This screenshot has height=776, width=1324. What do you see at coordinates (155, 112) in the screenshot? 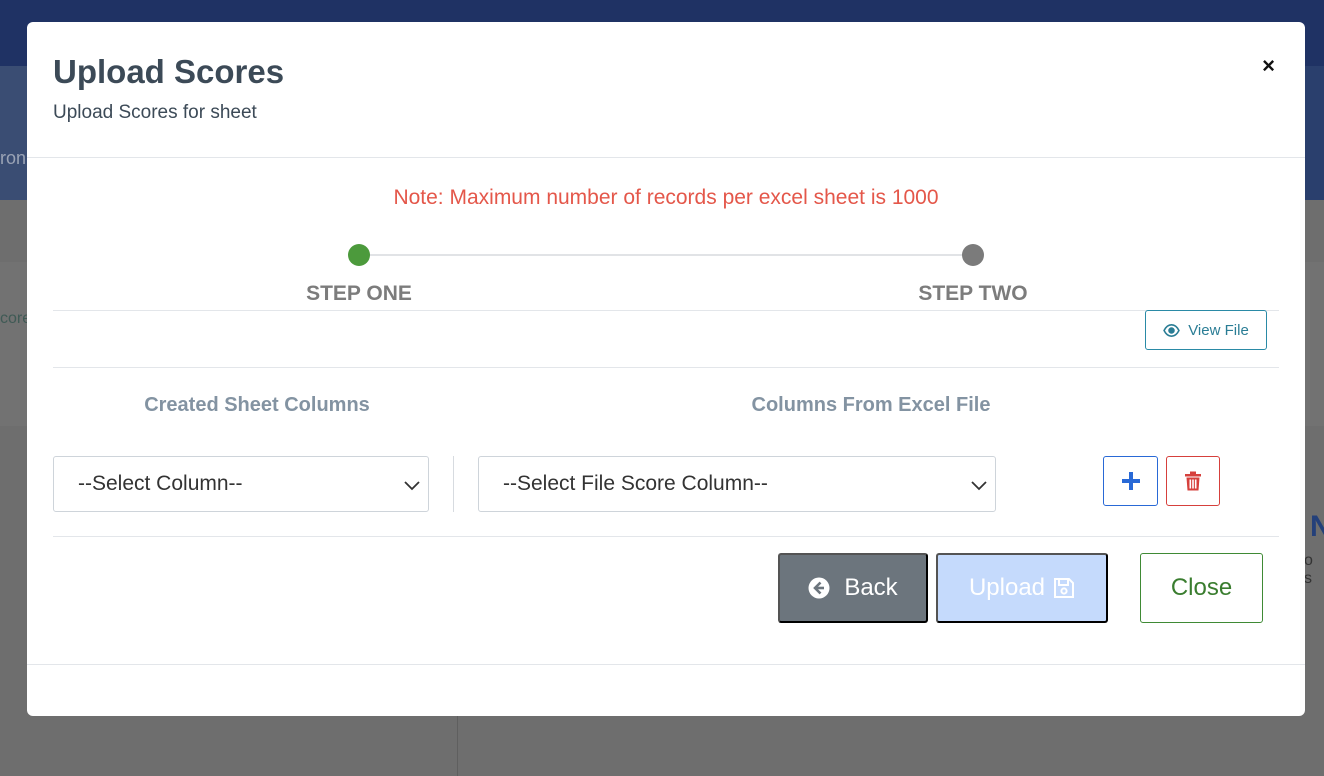
I see `modal-subtitle: Upload Scores for sheet` at bounding box center [155, 112].